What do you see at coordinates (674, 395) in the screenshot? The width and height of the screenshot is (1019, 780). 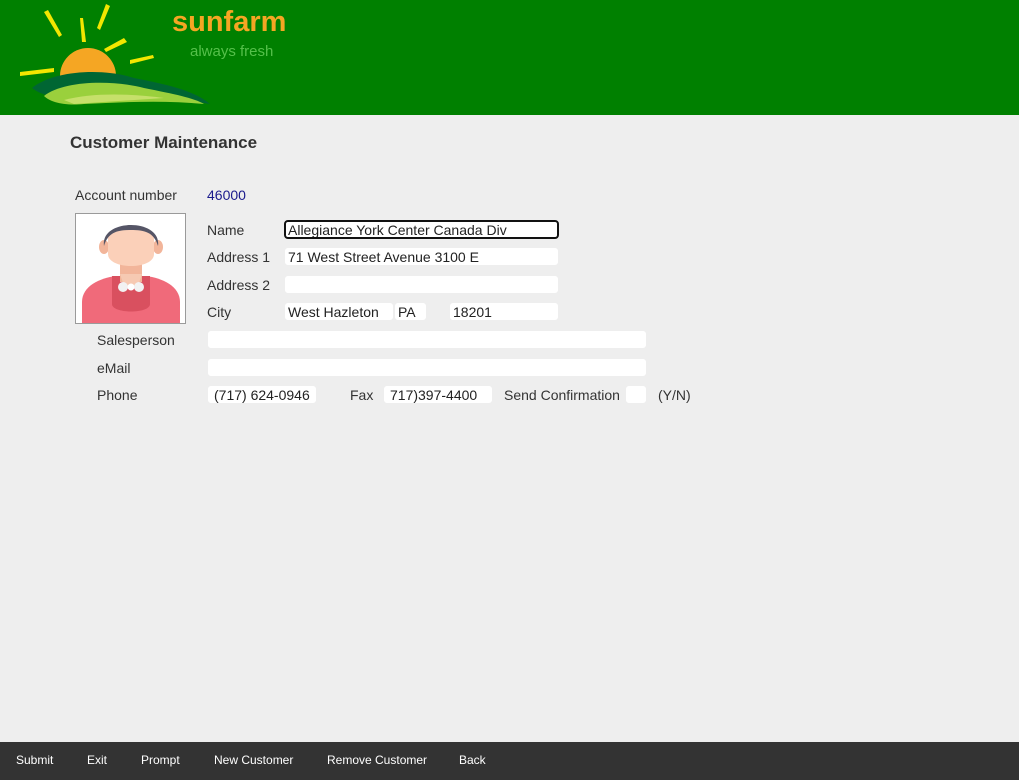 I see `send-confirmation-hint: (Y/N)` at bounding box center [674, 395].